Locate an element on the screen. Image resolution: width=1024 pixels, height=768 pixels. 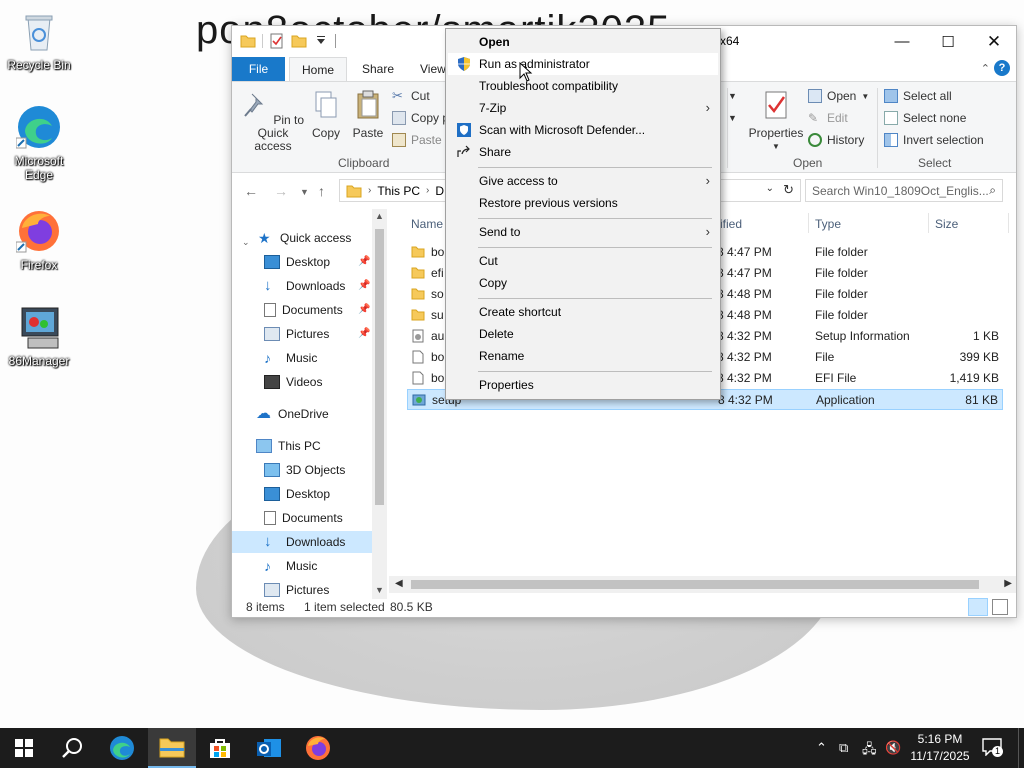
search-input: Search Win10_1809Oct_Englis... ⌕ is located at coordinates (904, 190).